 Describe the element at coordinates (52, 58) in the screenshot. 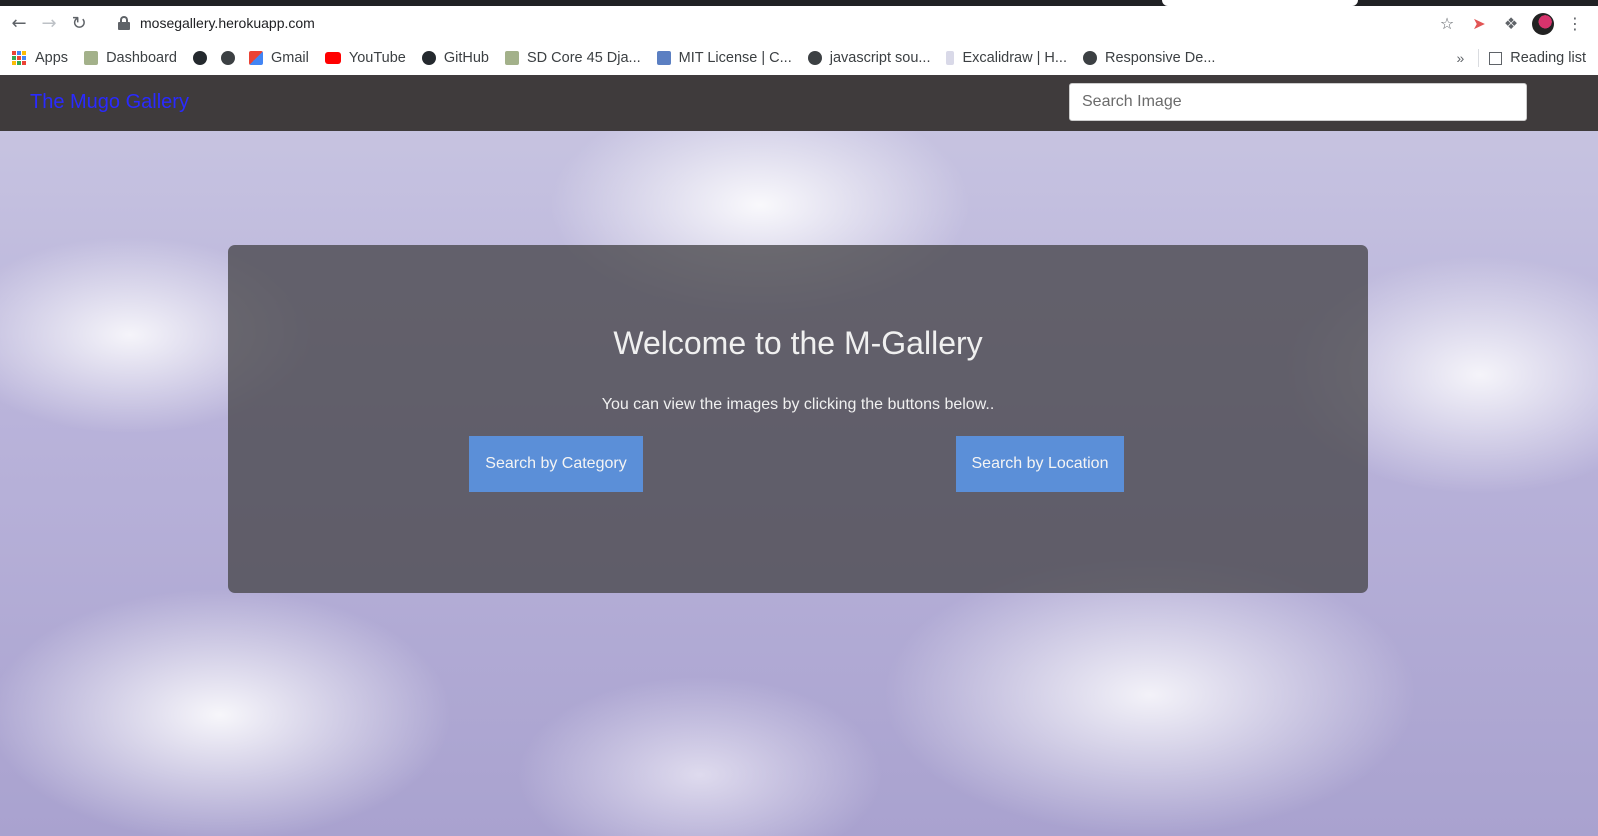

I see `bookmark-label: Apps` at that location.